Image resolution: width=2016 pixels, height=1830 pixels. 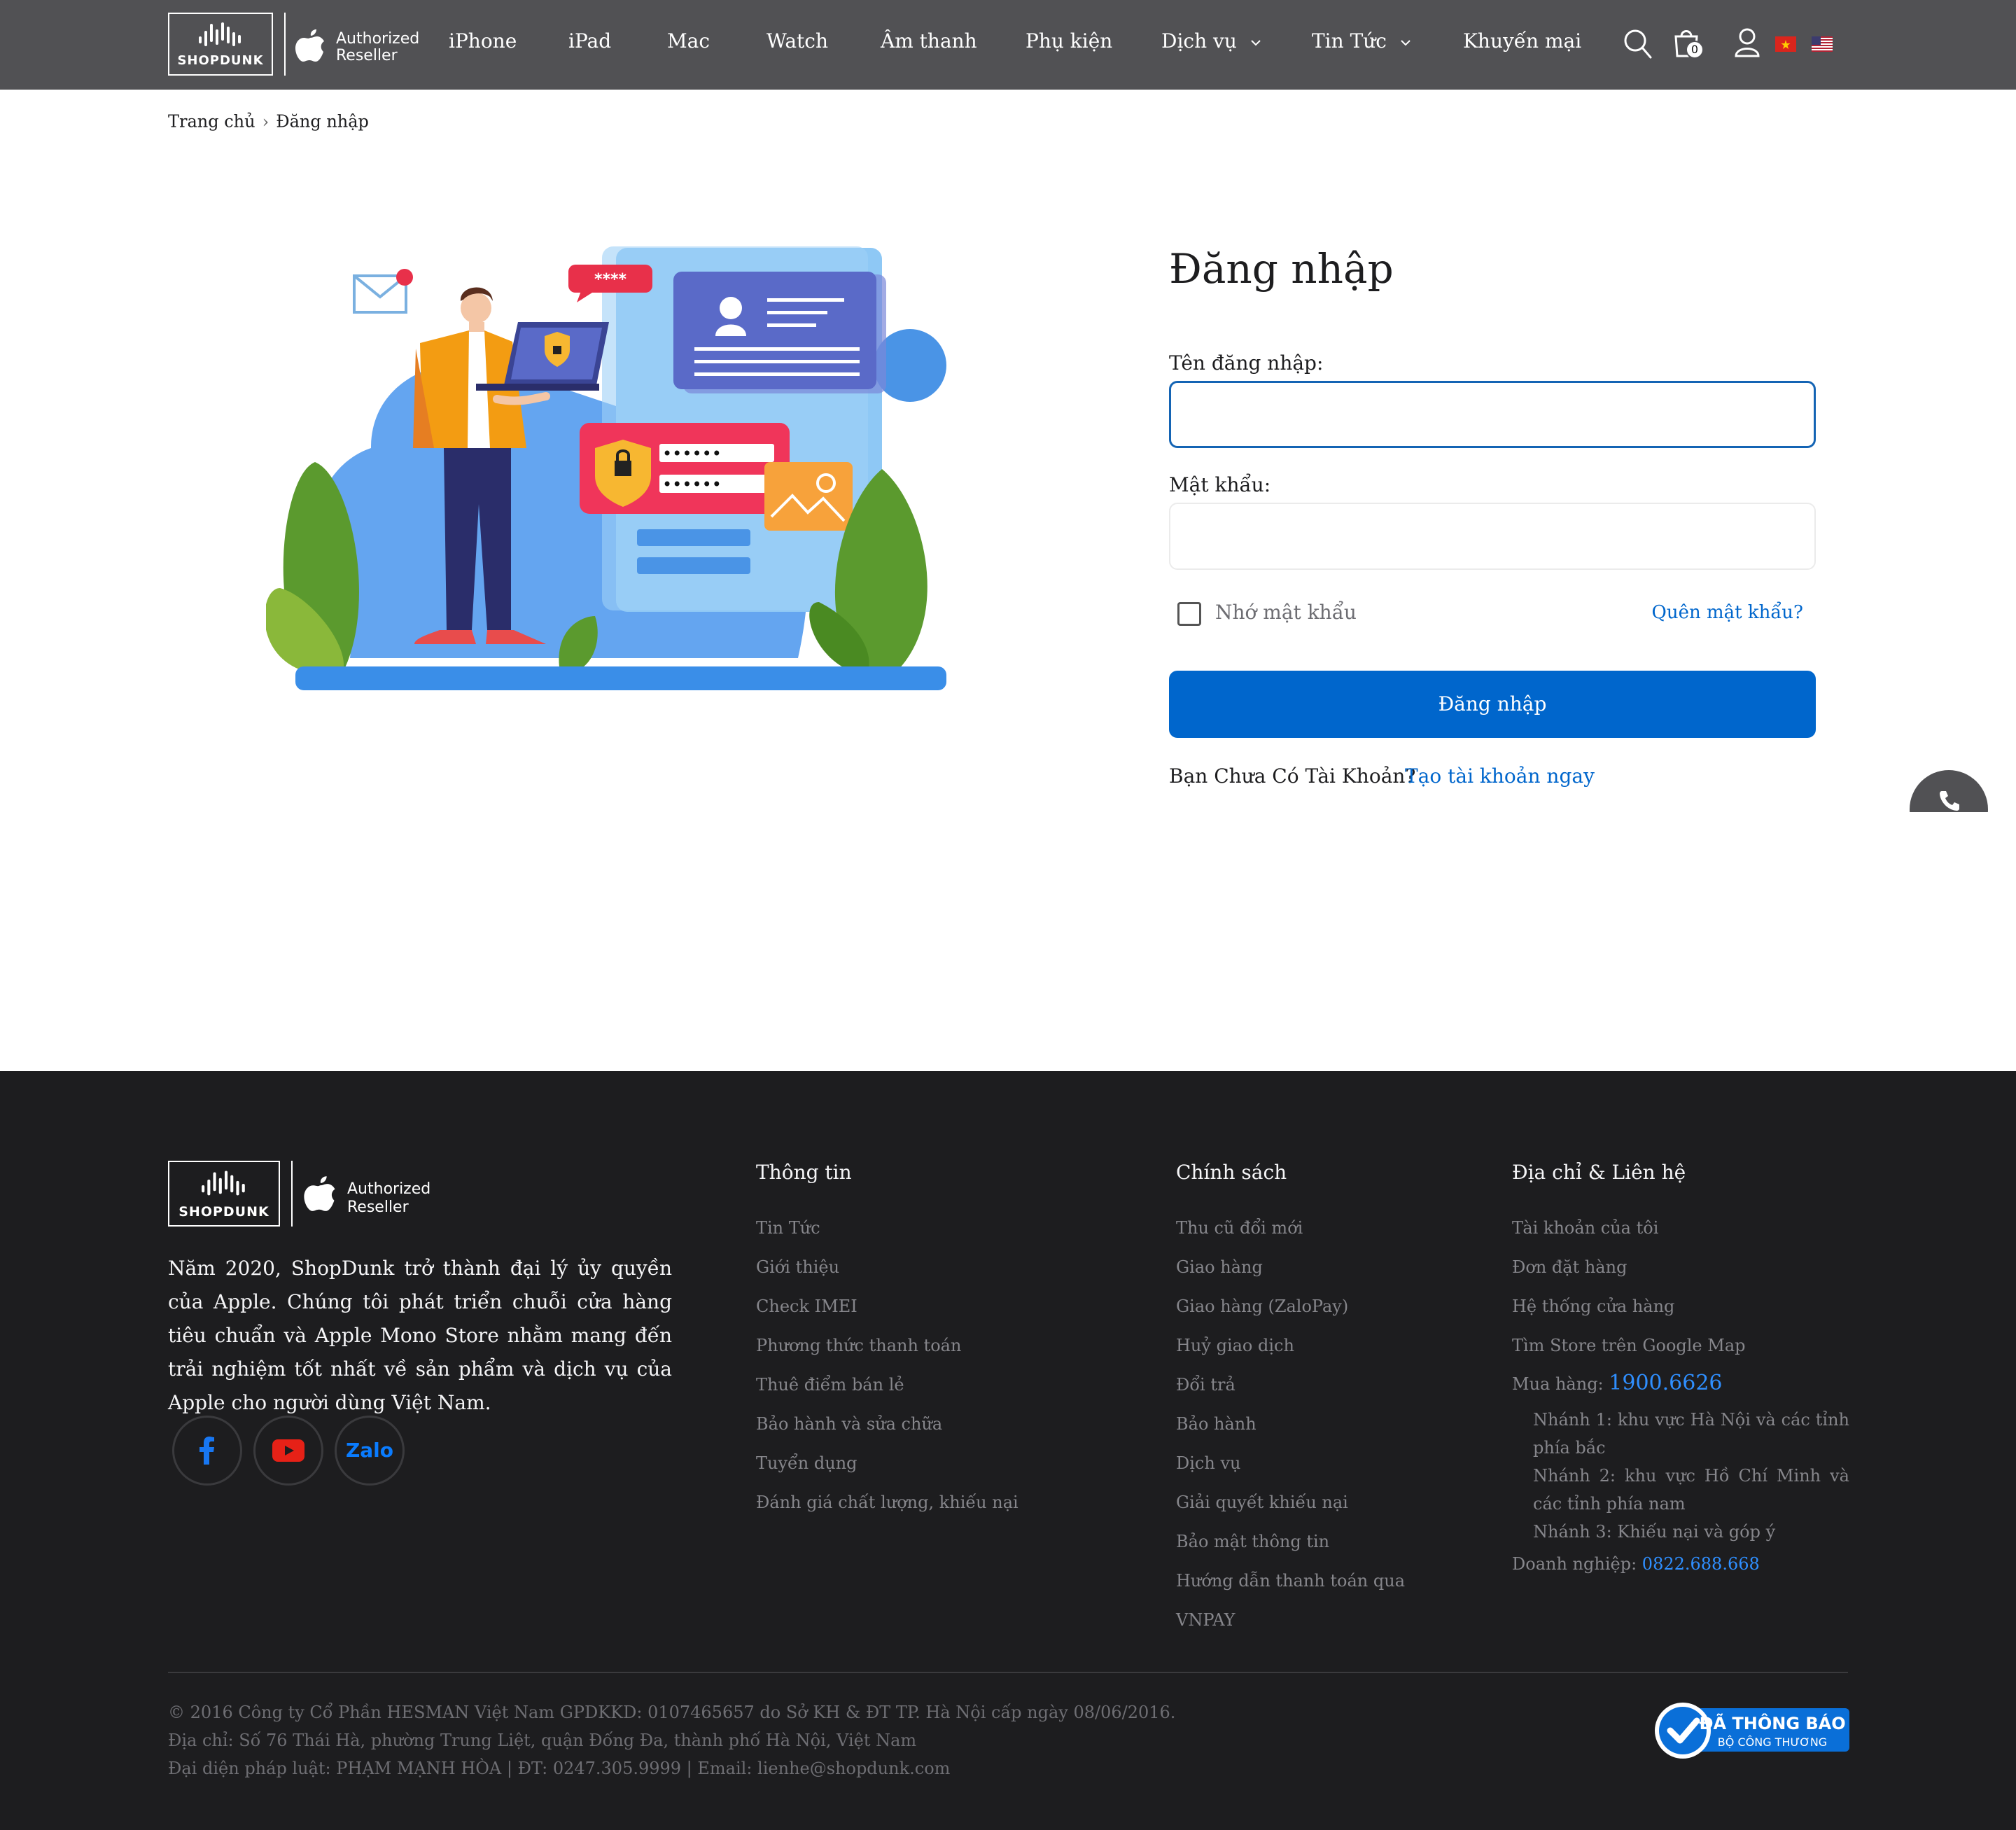 I want to click on username-input, so click(x=1492, y=414).